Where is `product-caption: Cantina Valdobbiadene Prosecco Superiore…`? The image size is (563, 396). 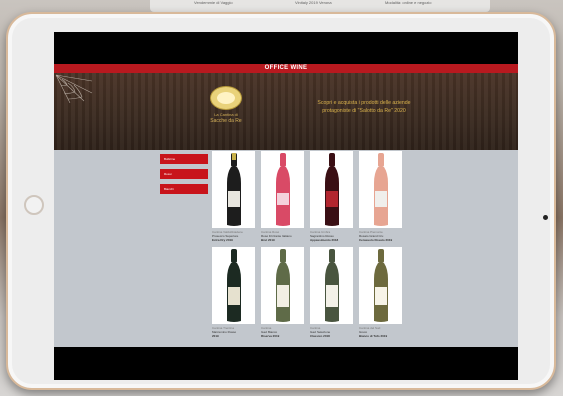
product-caption: Cantina Valdobbiadene Prosecco Superiore… is located at coordinates (234, 236).